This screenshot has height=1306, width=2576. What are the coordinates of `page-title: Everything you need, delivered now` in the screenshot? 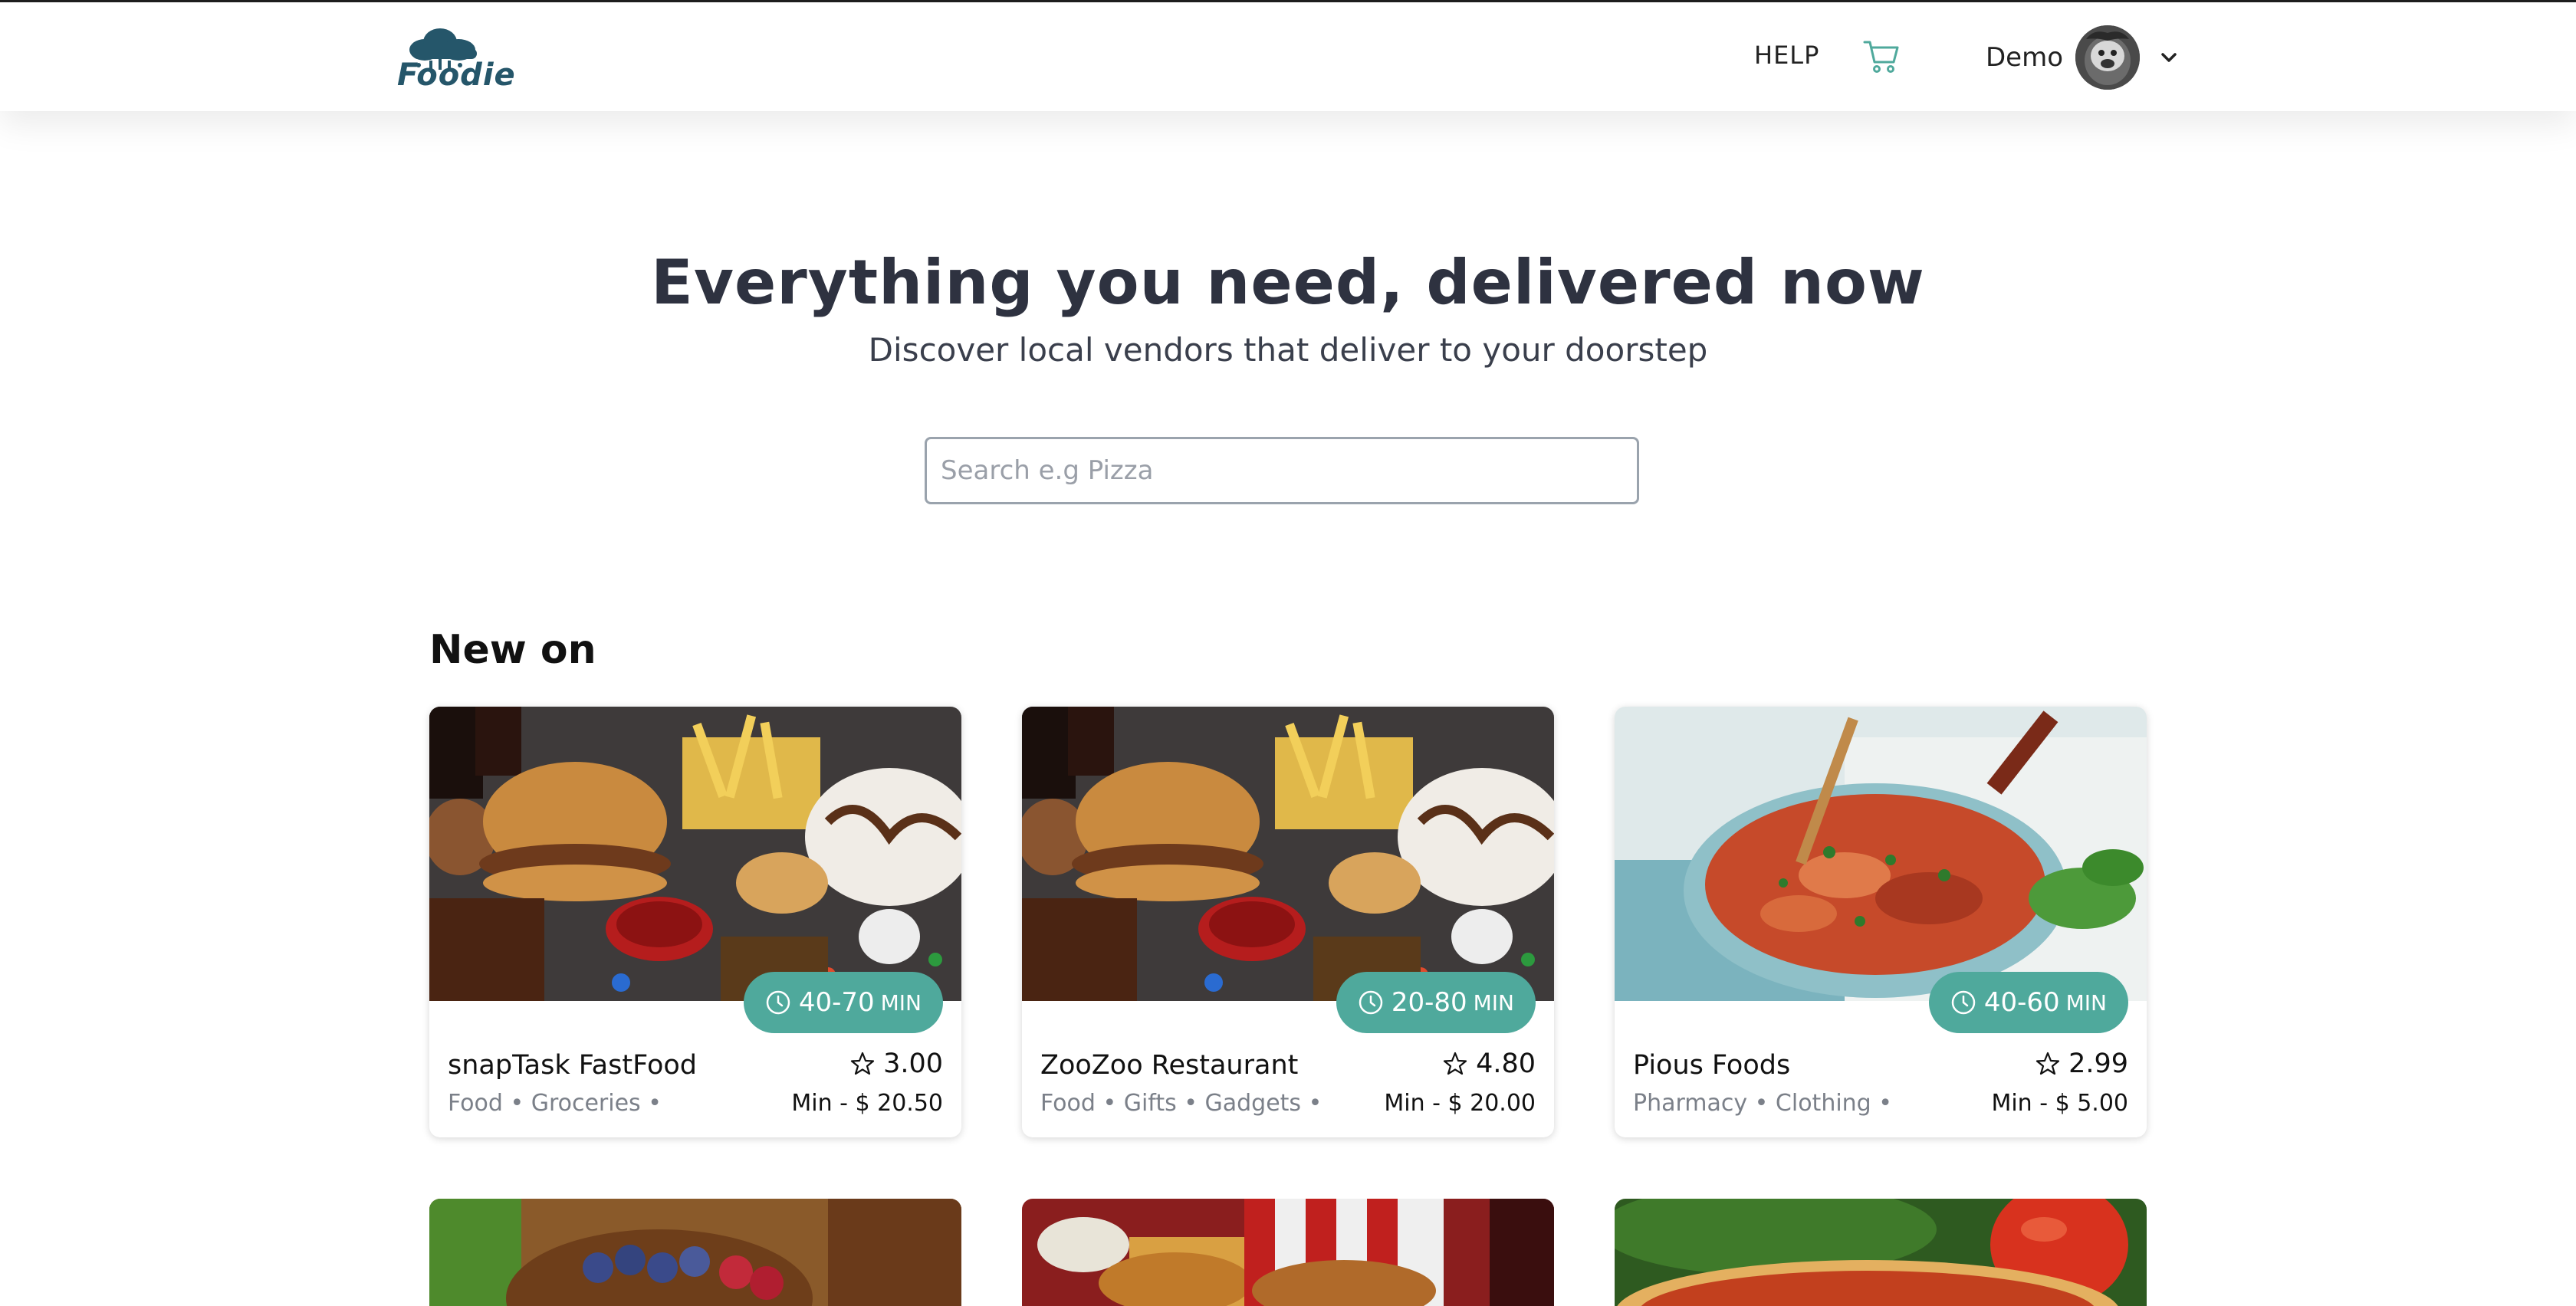 It's located at (1288, 282).